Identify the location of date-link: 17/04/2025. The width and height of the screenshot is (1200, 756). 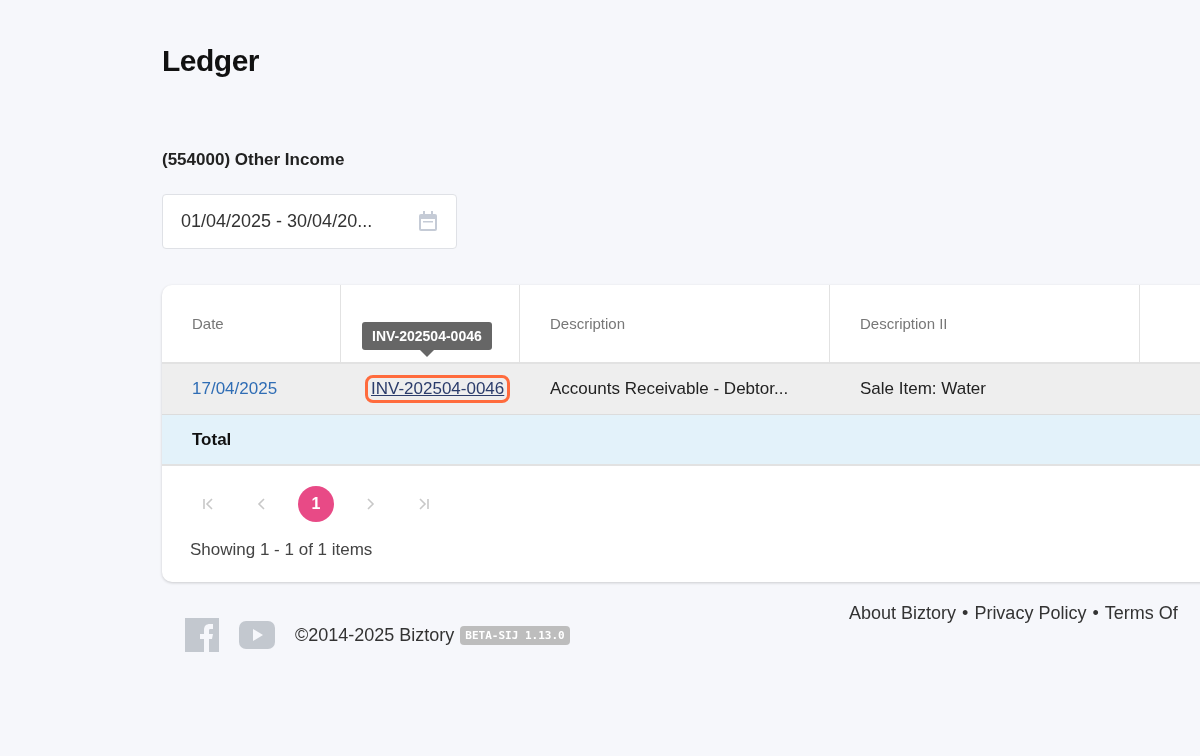
(235, 389).